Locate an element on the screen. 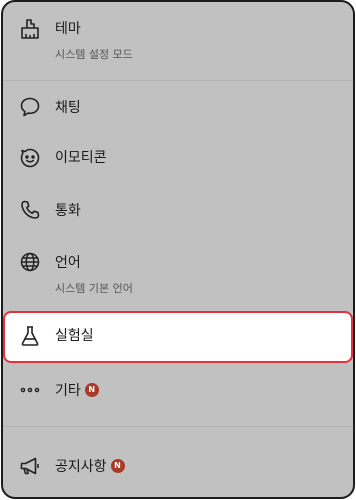 This screenshot has width=356, height=500. notice-label-wrap: 공지사항 N is located at coordinates (90, 467).